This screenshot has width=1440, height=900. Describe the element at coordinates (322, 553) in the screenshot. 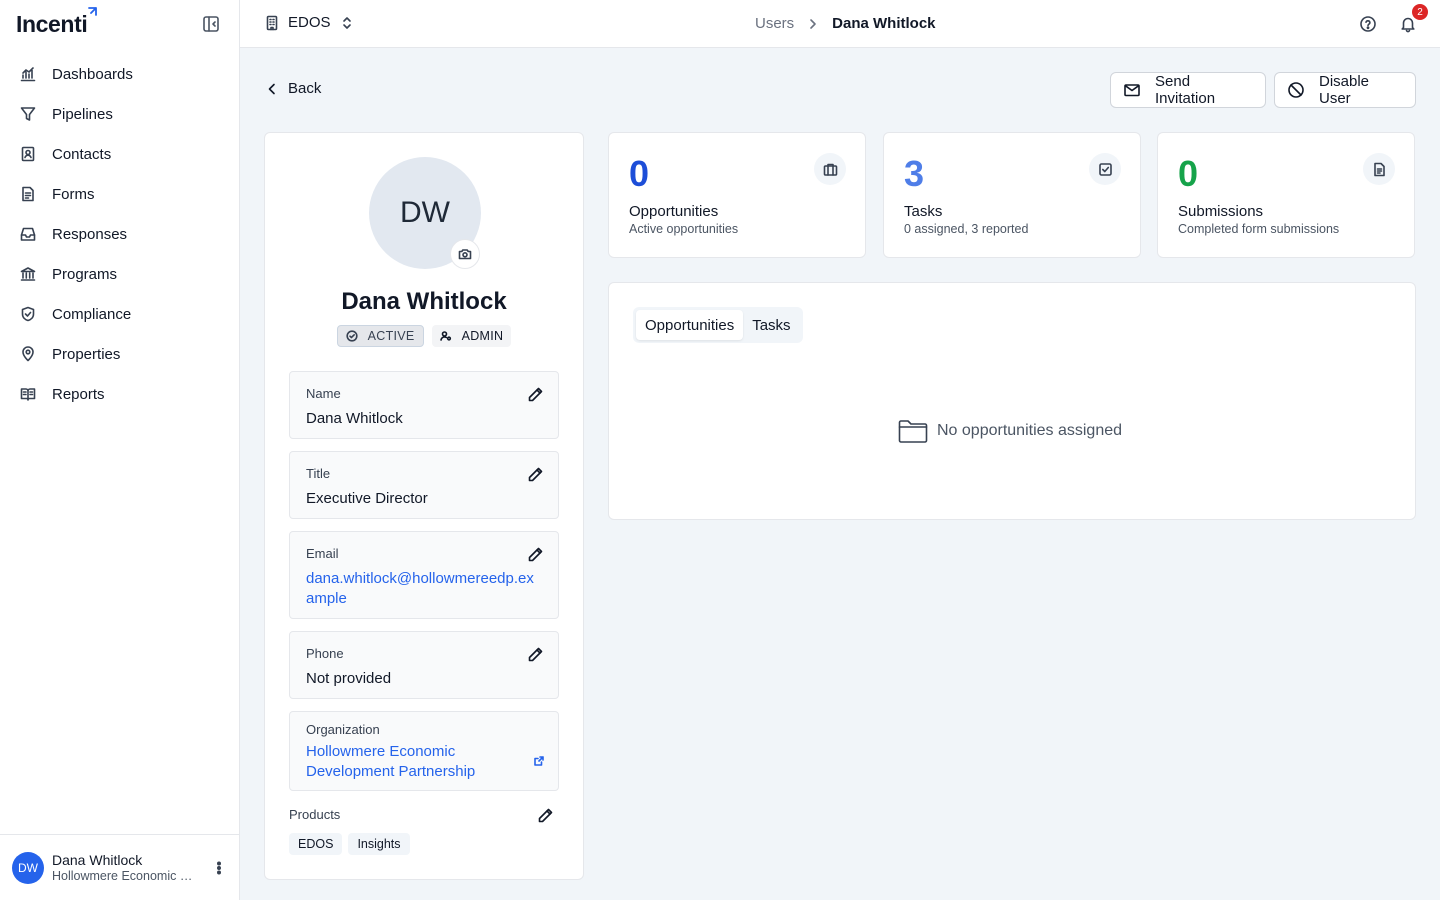

I see `field-label: Email` at that location.